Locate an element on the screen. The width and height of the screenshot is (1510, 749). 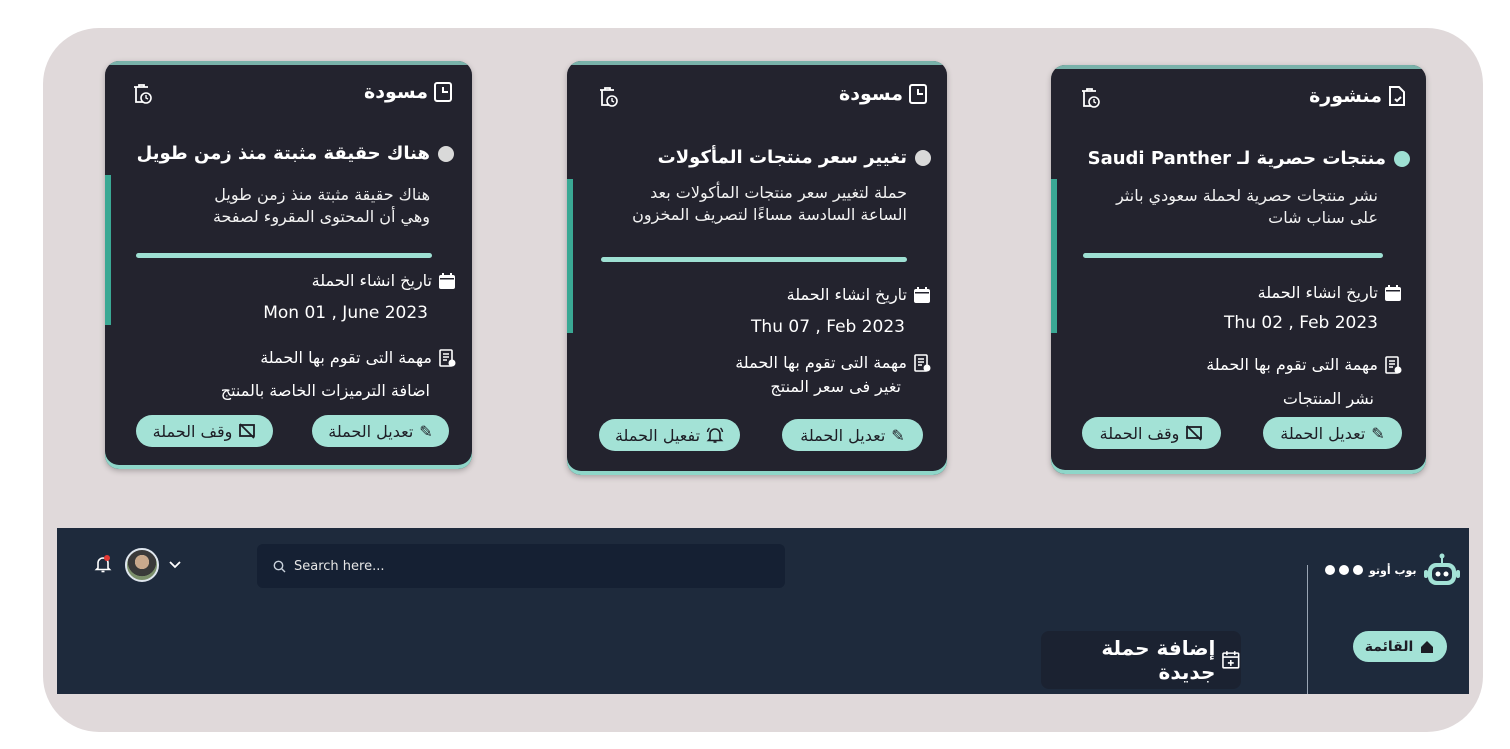
home-icon is located at coordinates (1427, 646).